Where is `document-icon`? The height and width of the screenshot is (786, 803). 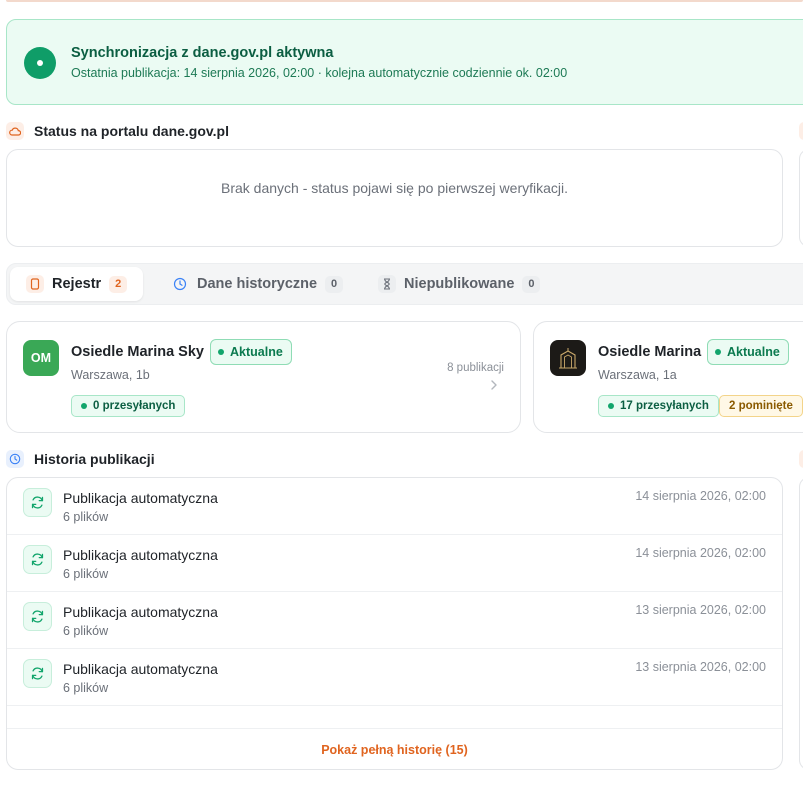
document-icon is located at coordinates (35, 284).